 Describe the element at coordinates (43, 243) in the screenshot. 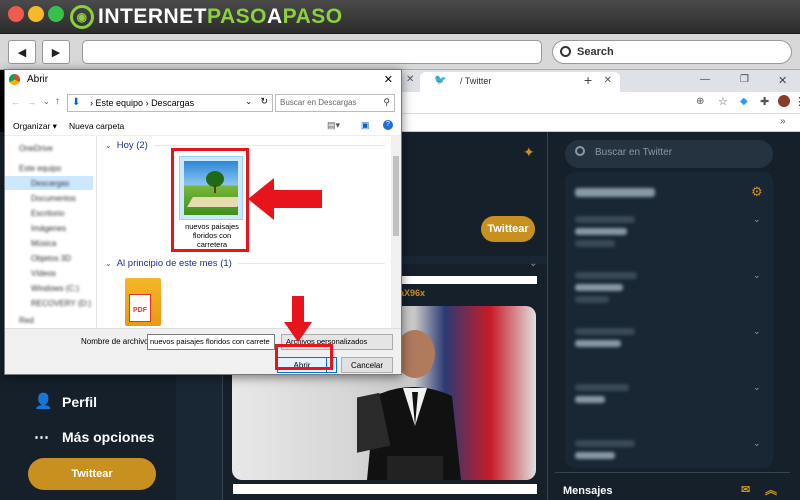

I see `nav-pane-item: Música` at that location.